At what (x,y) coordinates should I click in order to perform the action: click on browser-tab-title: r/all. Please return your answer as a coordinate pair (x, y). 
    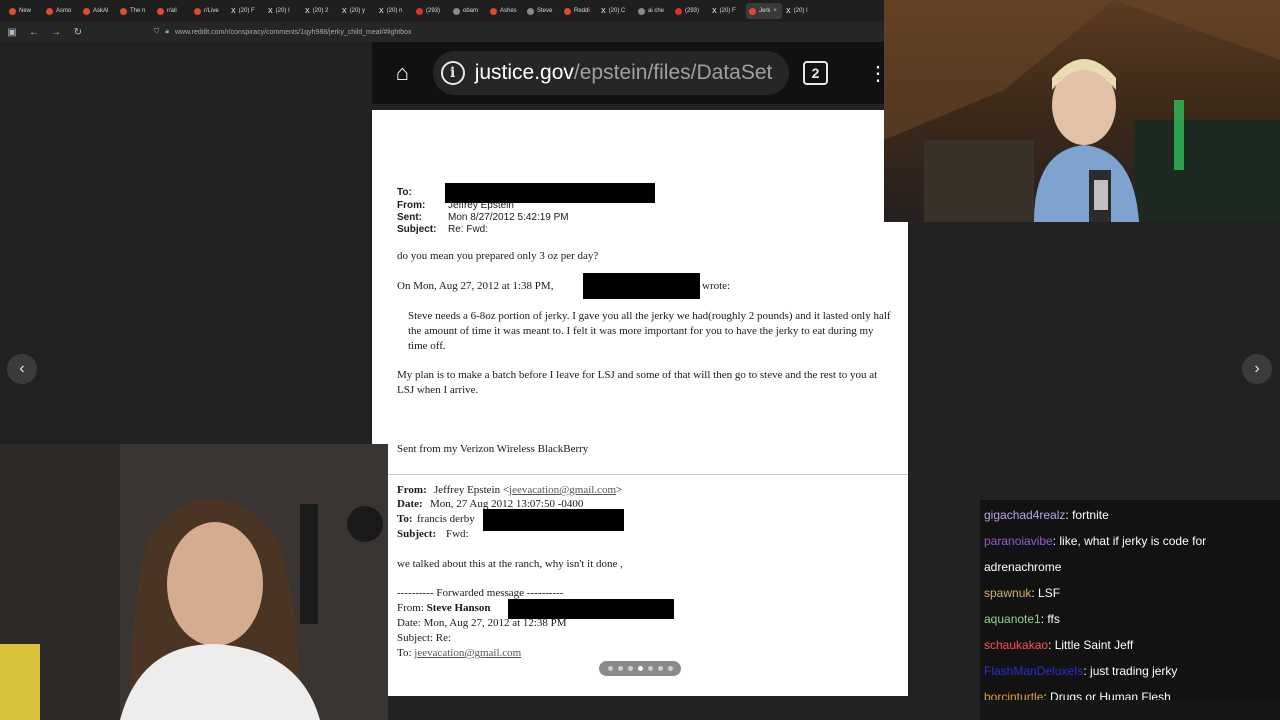
    Looking at the image, I should click on (172, 11).